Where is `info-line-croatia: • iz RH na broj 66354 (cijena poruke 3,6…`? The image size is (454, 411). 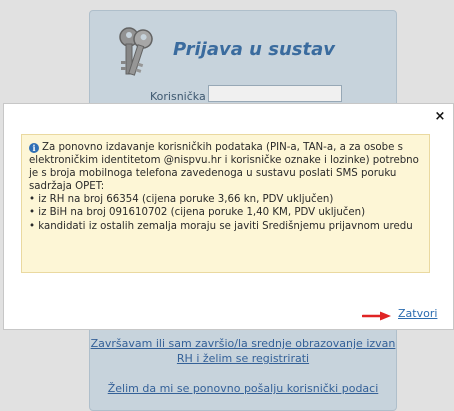
info-line-croatia: • iz RH na broj 66354 (cijena poruke 3,6… is located at coordinates (181, 200).